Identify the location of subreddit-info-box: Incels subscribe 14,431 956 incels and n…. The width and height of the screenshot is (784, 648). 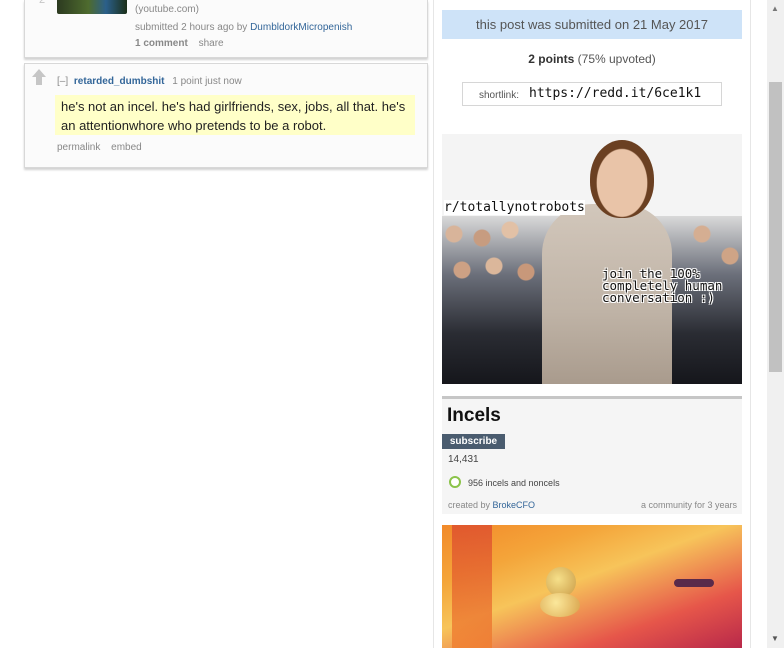
(592, 455).